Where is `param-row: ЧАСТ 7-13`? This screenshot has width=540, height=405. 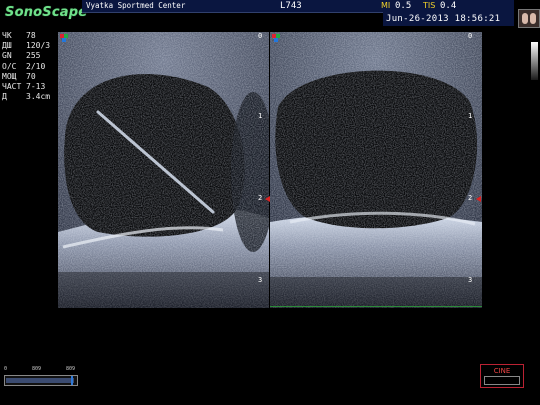
param-row: ЧАСТ 7-13 is located at coordinates (26, 87).